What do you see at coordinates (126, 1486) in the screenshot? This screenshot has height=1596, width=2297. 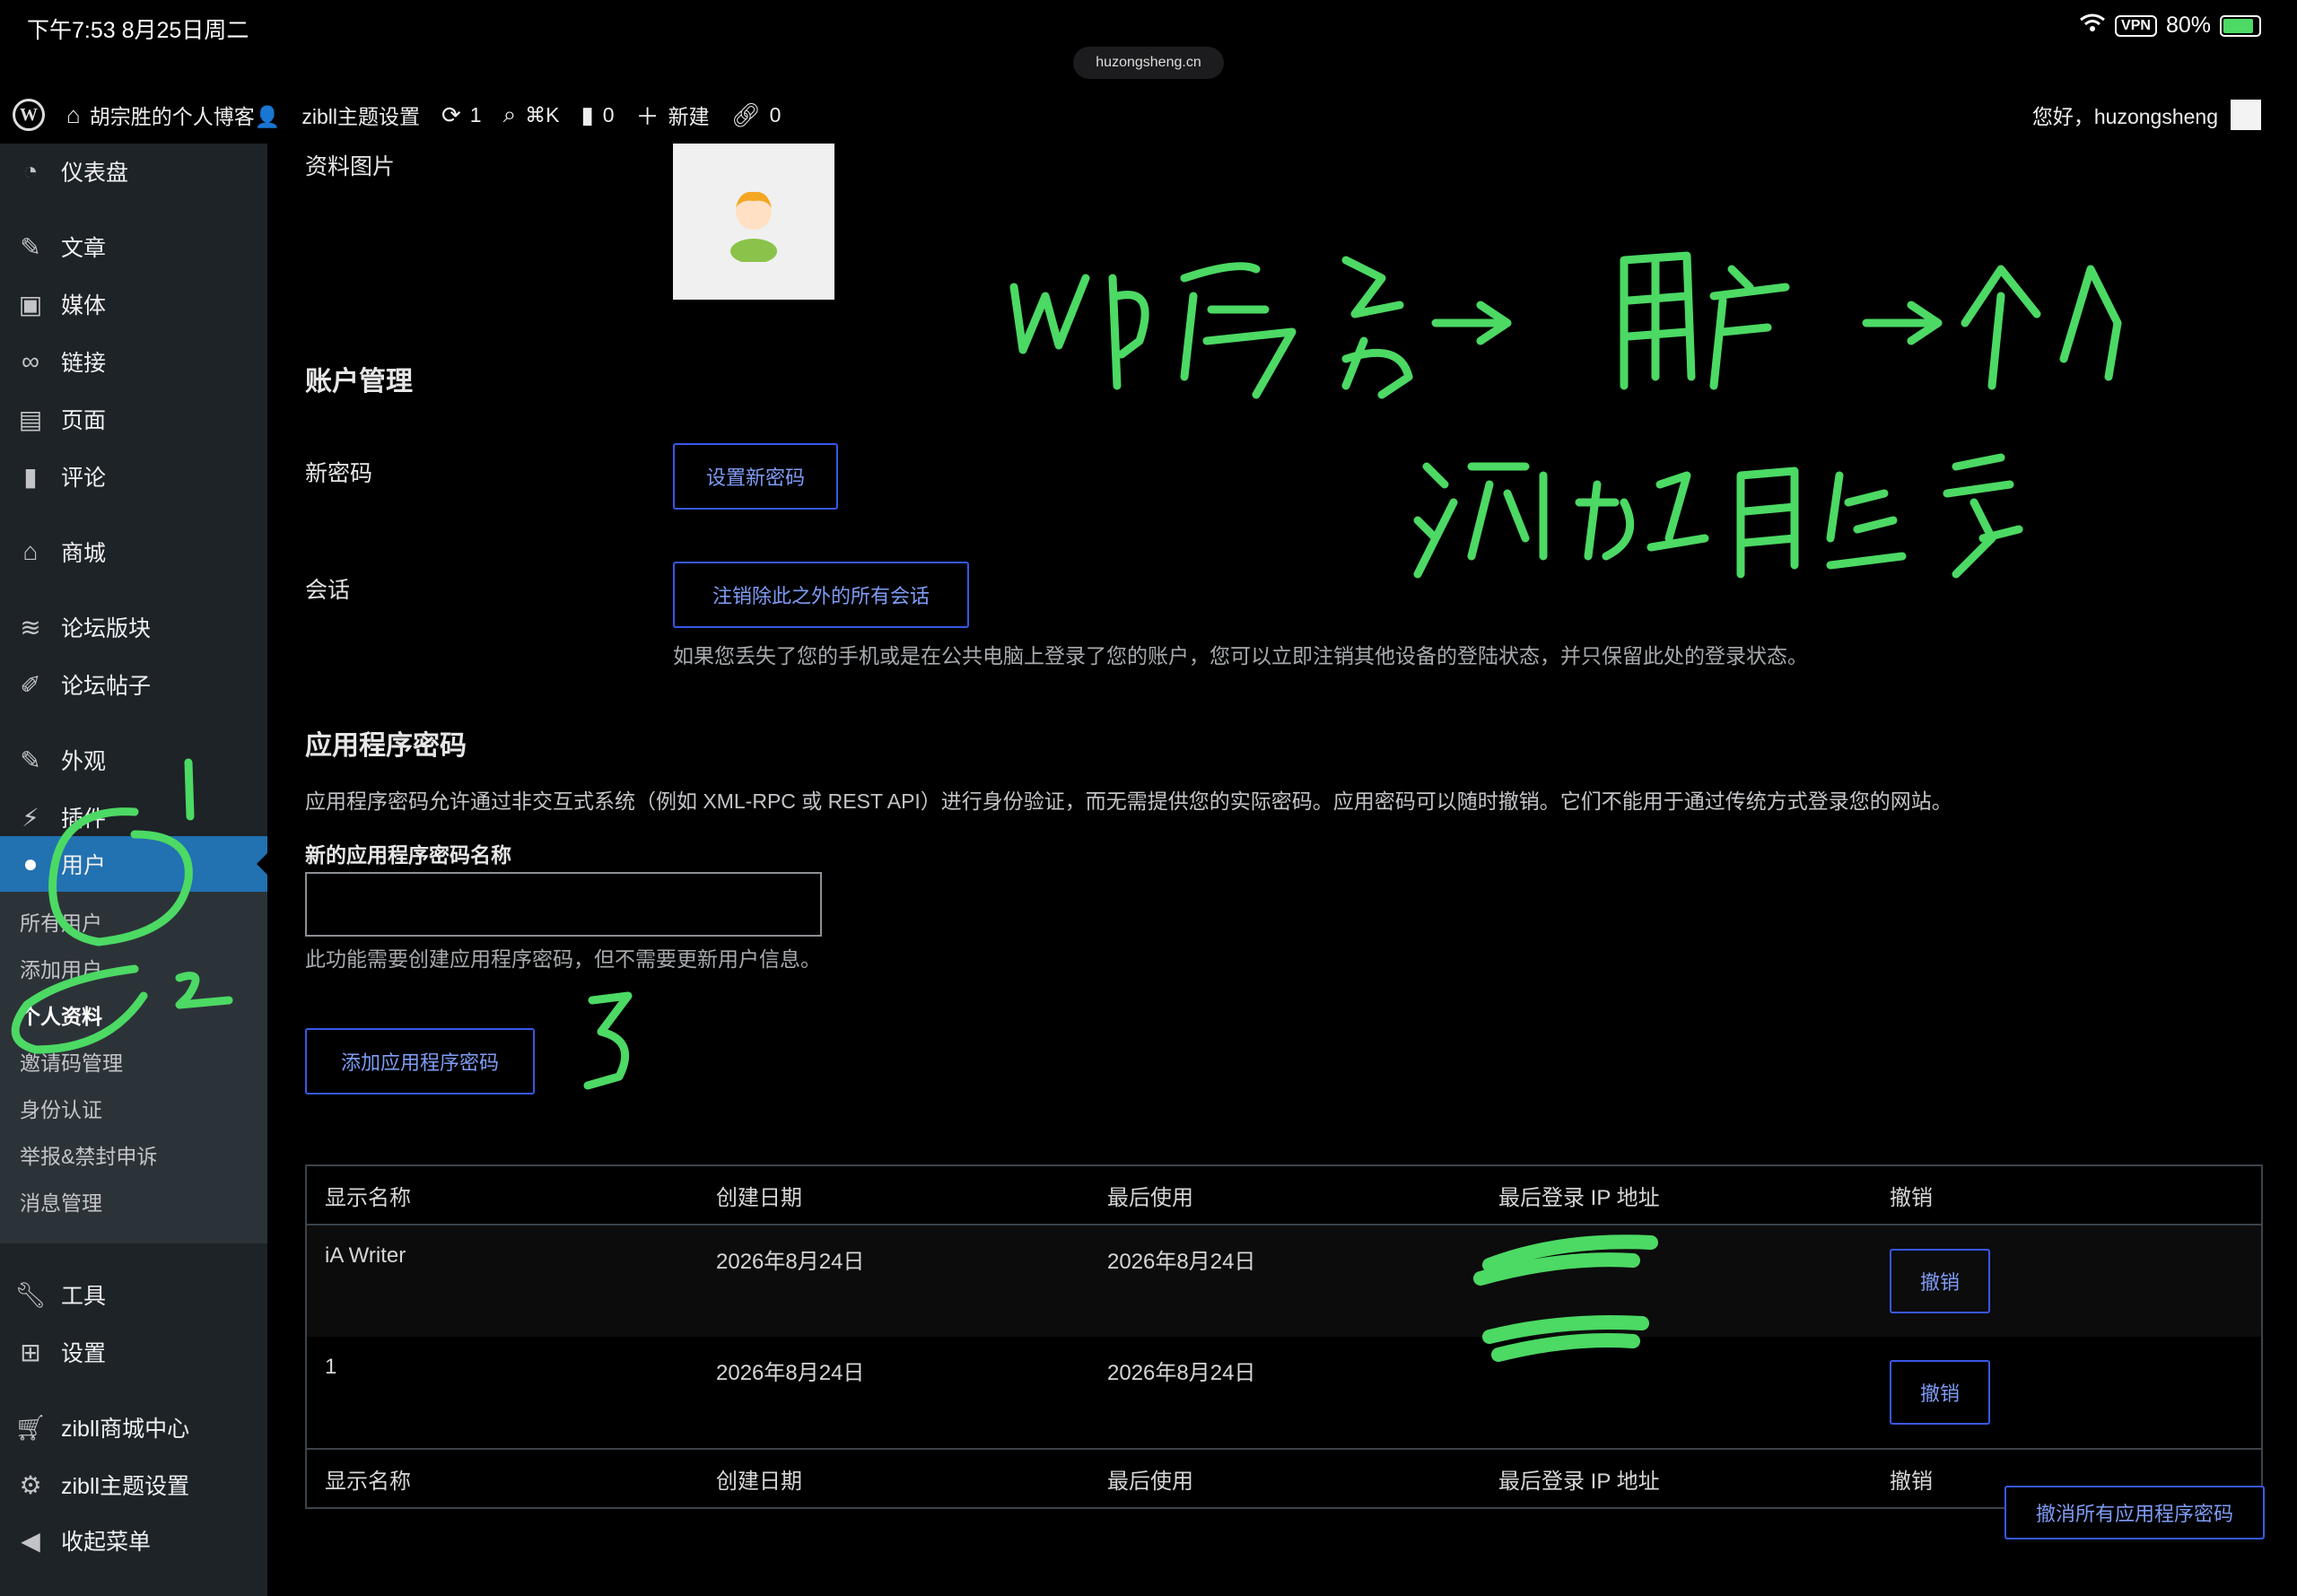 I see `menu-label: zibll主题设置` at bounding box center [126, 1486].